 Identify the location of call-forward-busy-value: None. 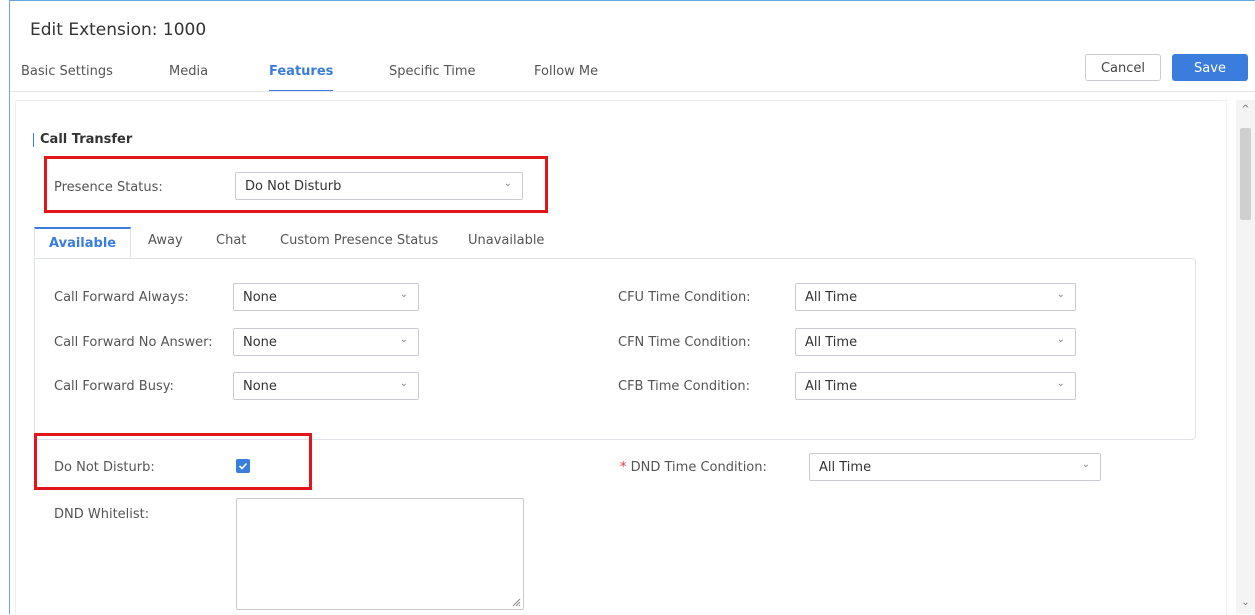
(260, 386).